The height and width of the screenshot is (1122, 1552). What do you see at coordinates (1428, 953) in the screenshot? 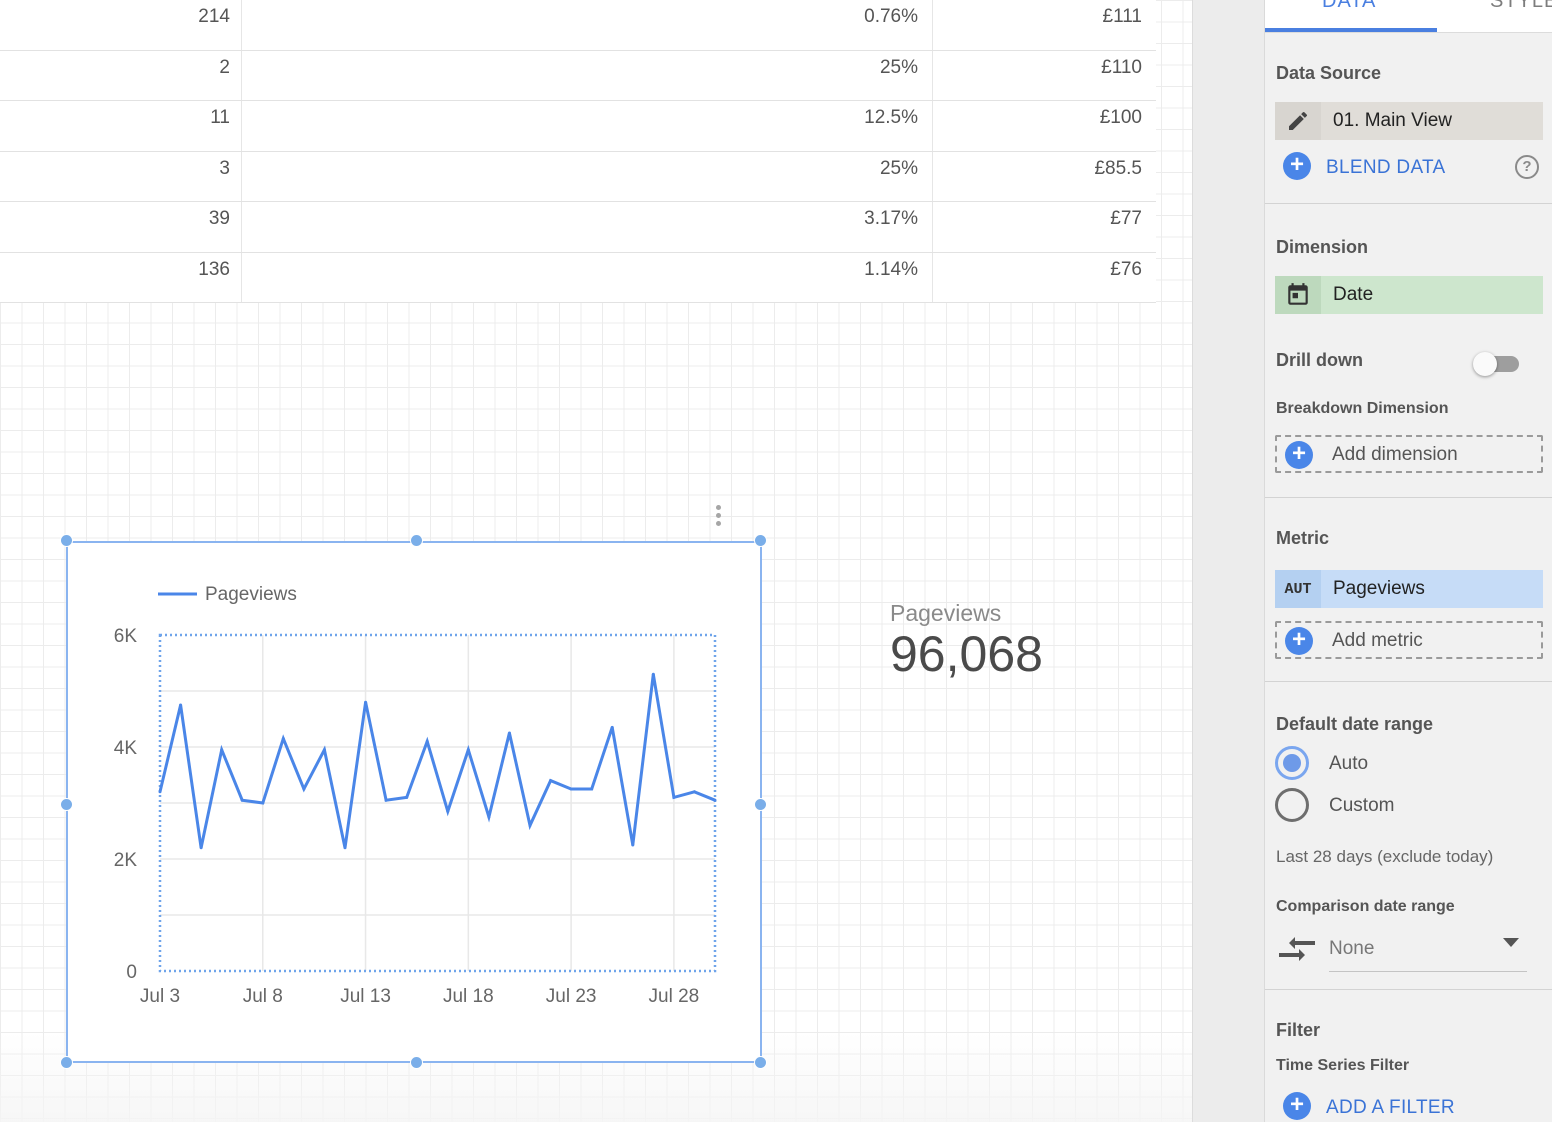
I see `comparison-dropdown: None` at bounding box center [1428, 953].